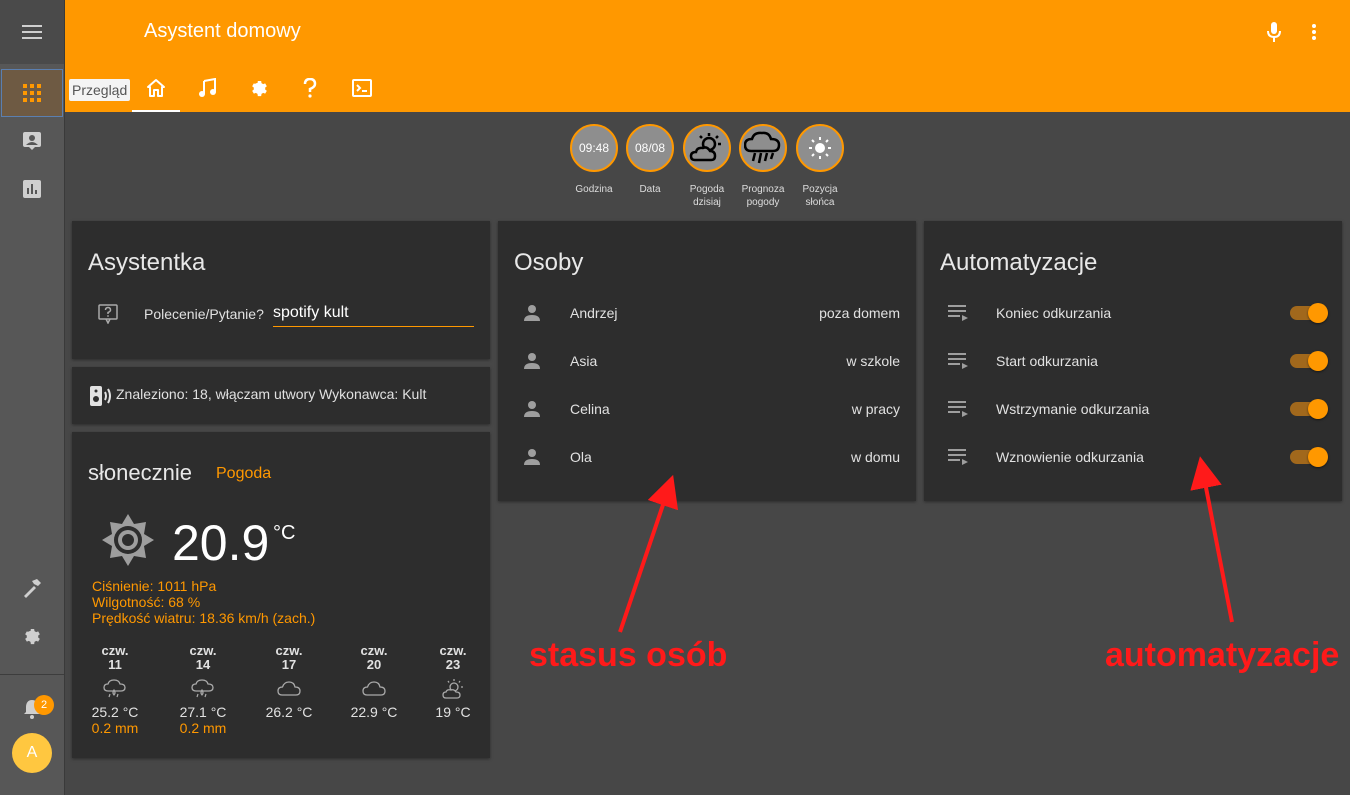 The image size is (1350, 795). I want to click on annotation-arrows, so click(926, 544).